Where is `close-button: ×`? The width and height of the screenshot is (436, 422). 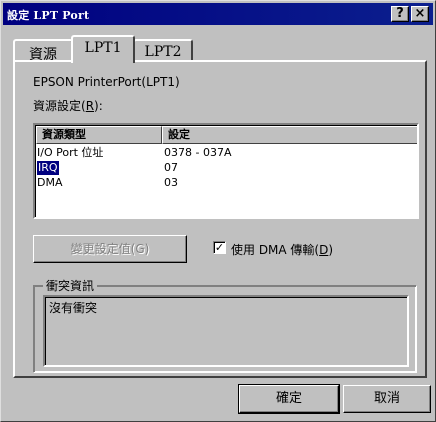 close-button: × is located at coordinates (420, 14).